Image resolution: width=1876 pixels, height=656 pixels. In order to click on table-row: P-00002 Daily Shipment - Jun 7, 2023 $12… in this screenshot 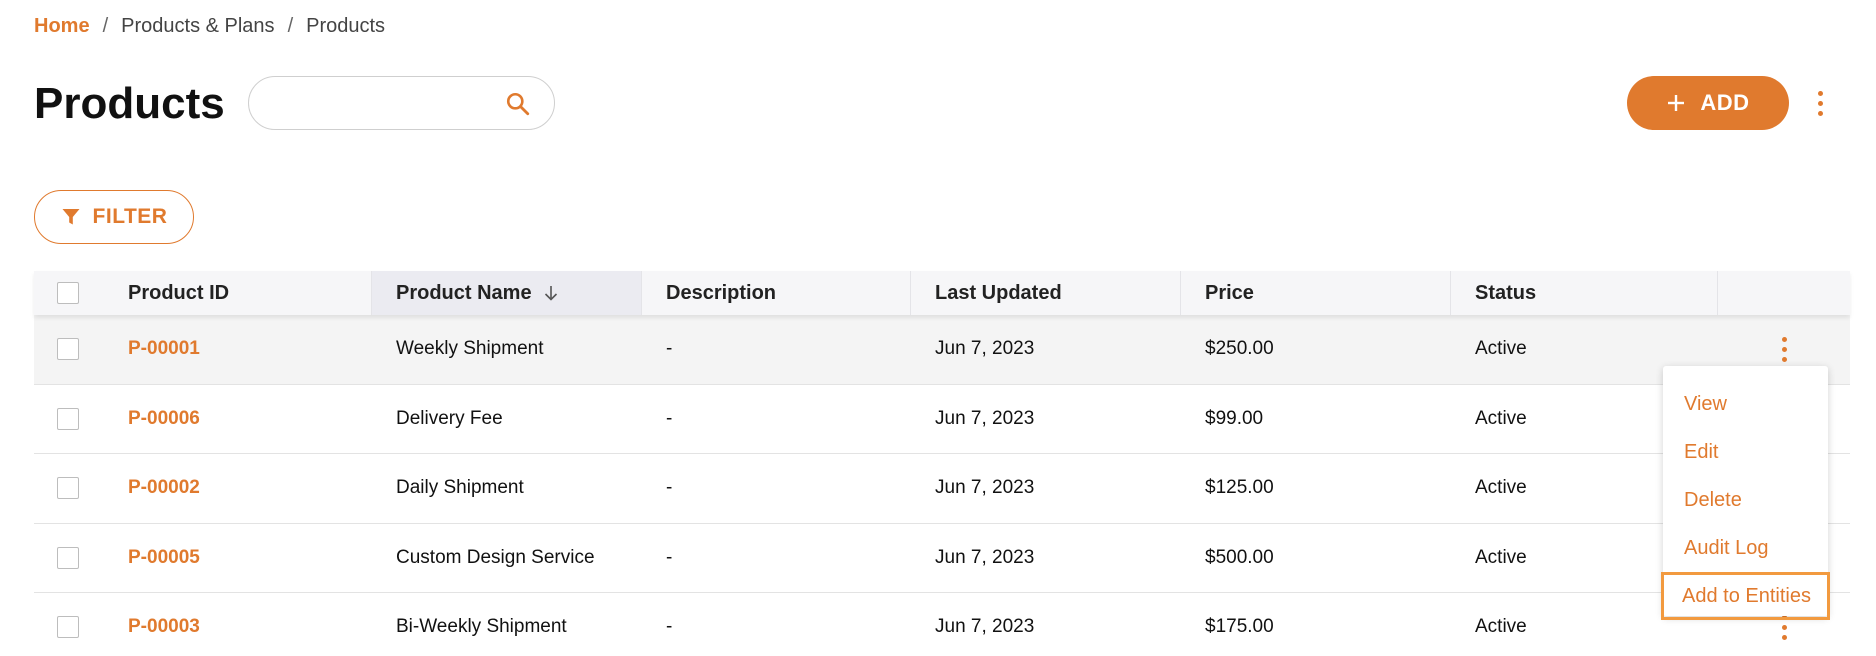, I will do `click(942, 489)`.